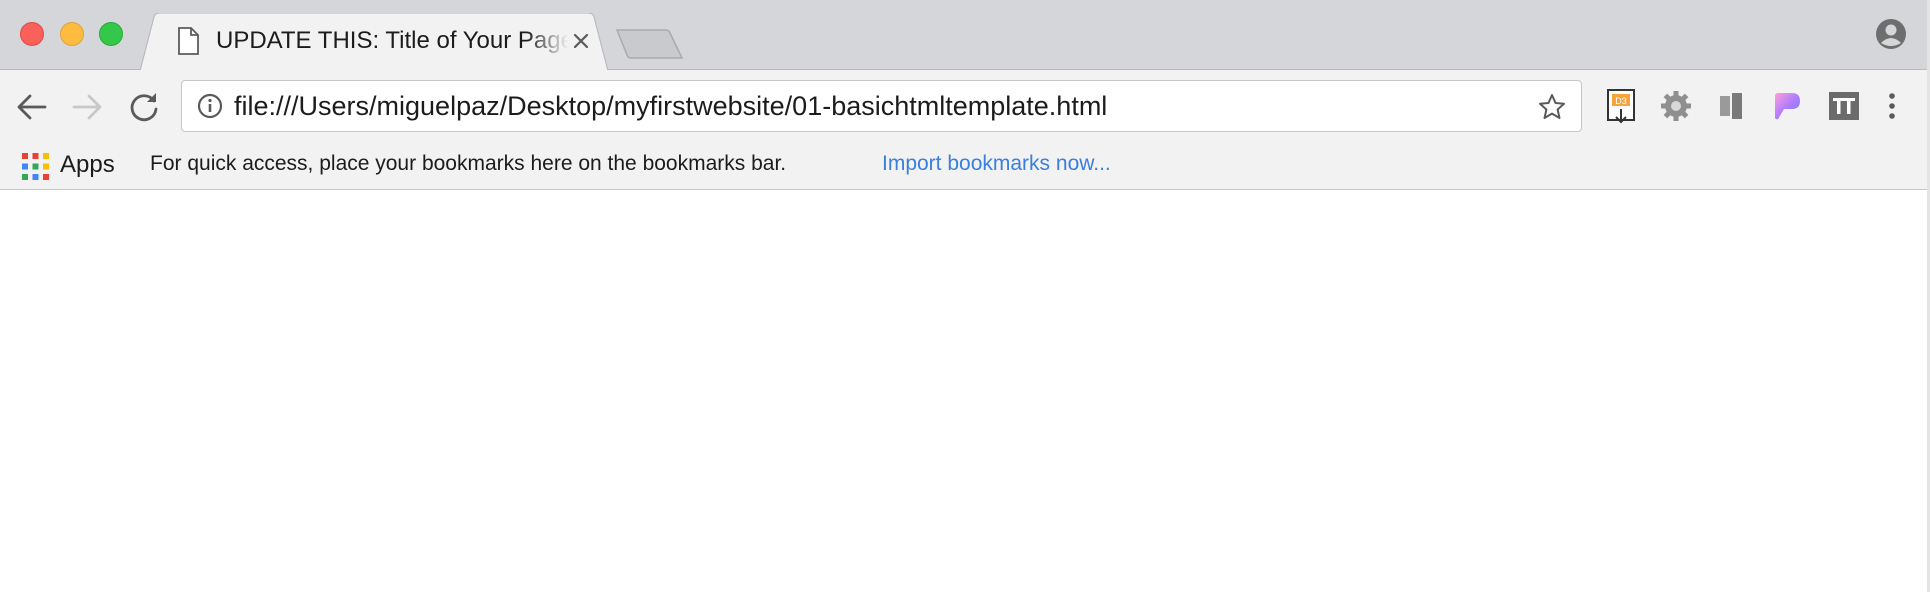 The height and width of the screenshot is (592, 1930). Describe the element at coordinates (1621, 101) in the screenshot. I see `svg-text: D3` at that location.